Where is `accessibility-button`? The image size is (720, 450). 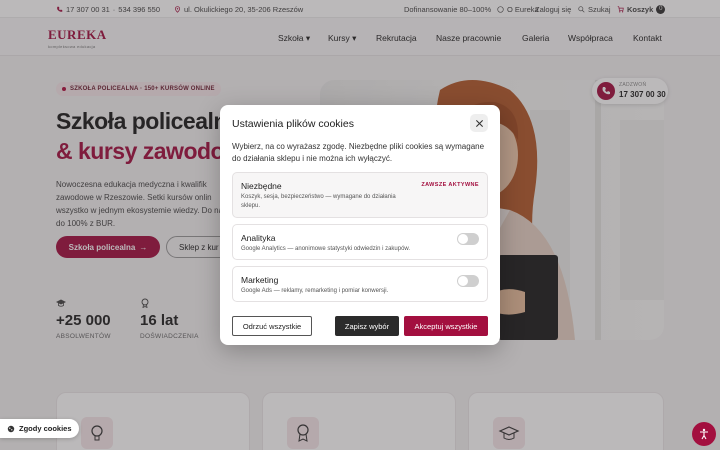
accessibility-button is located at coordinates (704, 434).